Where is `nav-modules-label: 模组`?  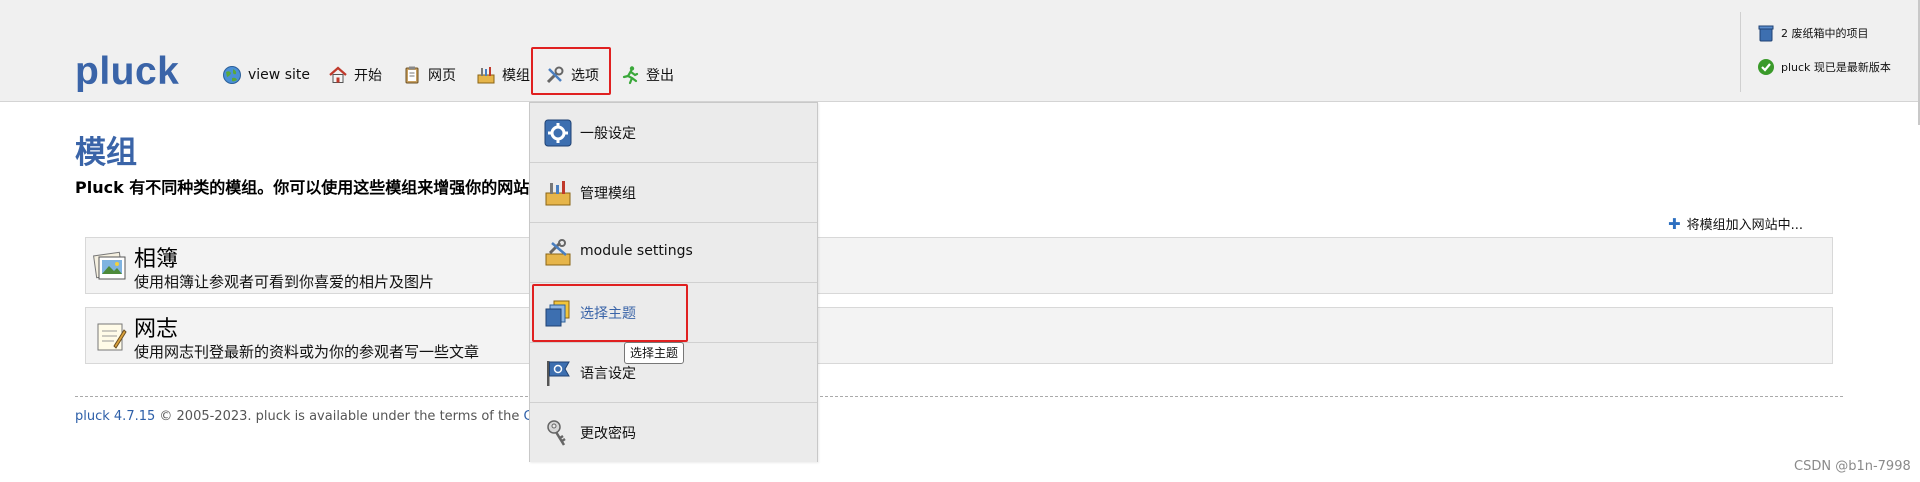
nav-modules-label: 模组 is located at coordinates (516, 76).